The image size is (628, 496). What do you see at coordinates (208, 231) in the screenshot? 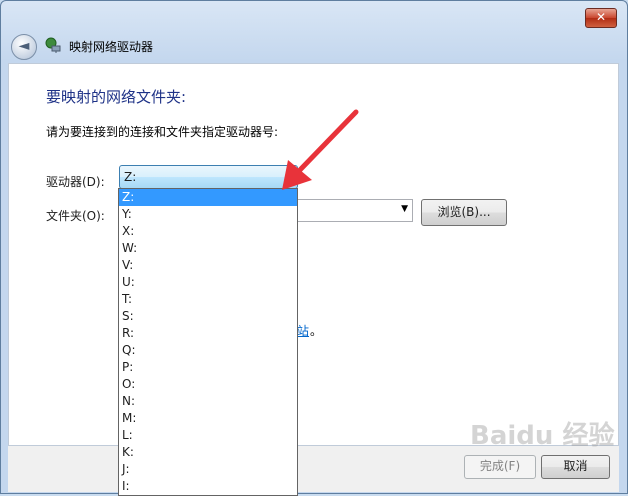
I see `dropdown-item-x: X:` at bounding box center [208, 231].